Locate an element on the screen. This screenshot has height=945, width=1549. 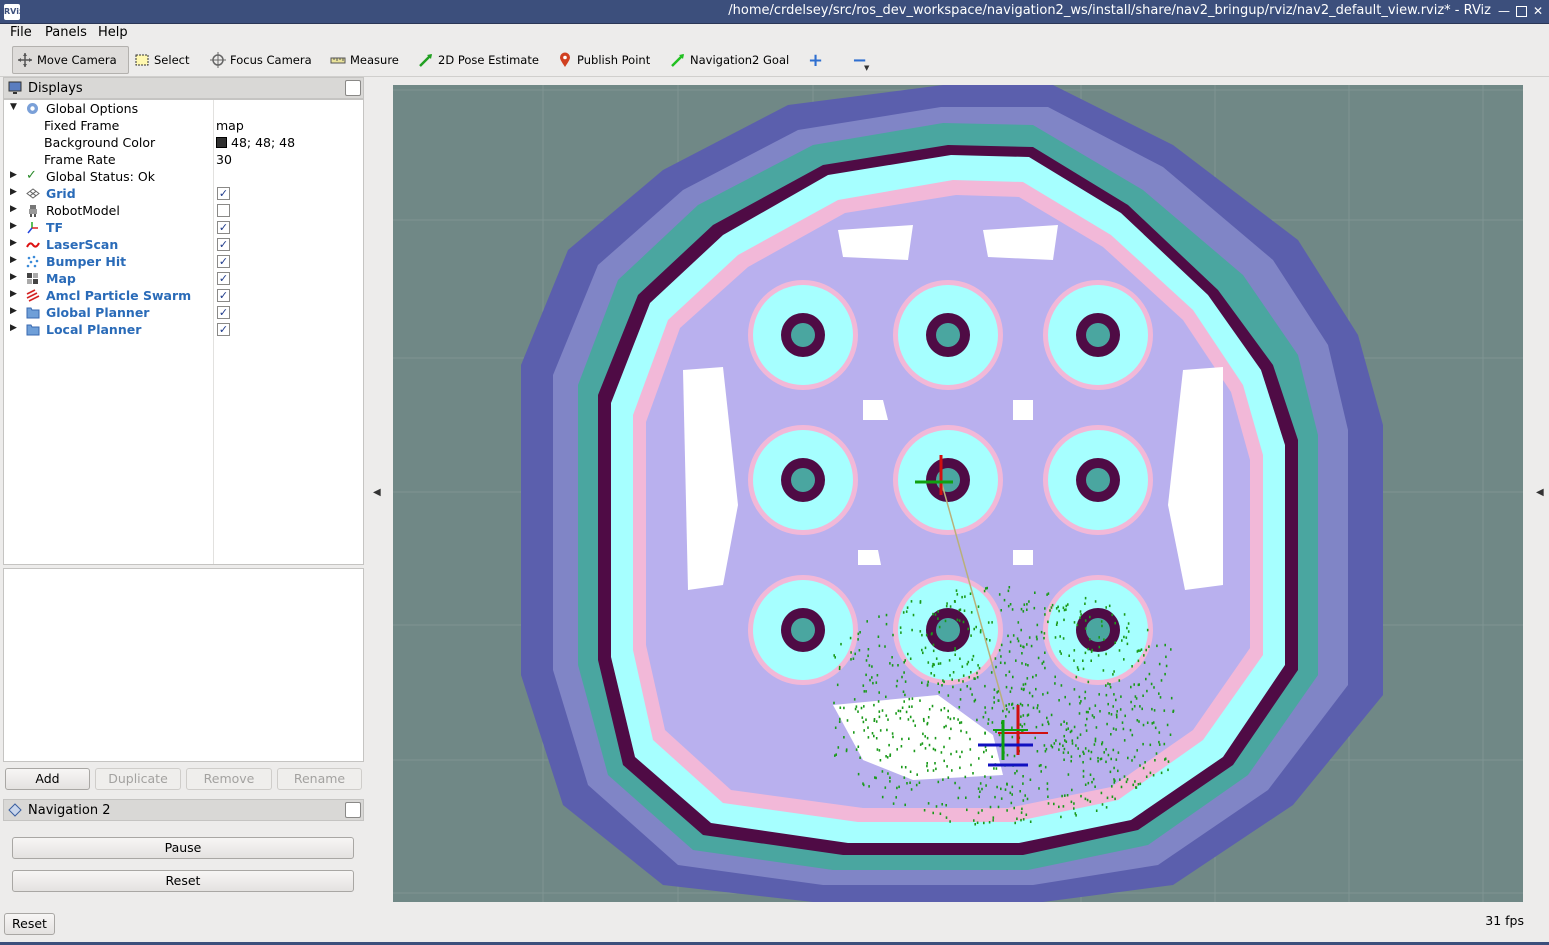
tree-row-local-planner: ▶ Local Planner ✓ is located at coordinates (183, 329).